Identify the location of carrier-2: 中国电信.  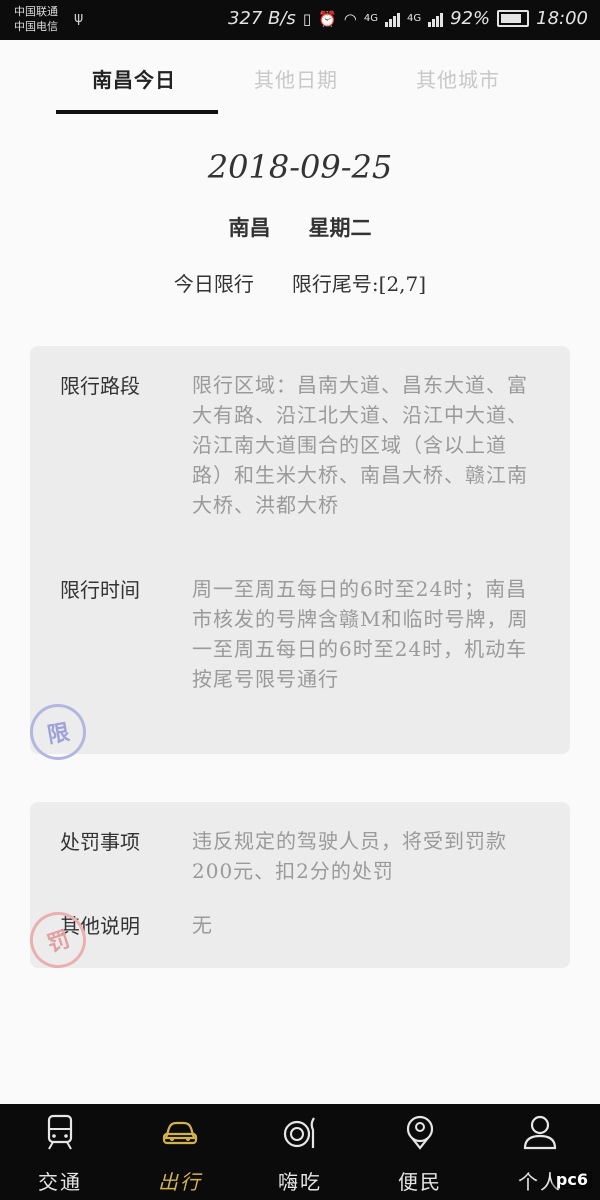
(36, 26).